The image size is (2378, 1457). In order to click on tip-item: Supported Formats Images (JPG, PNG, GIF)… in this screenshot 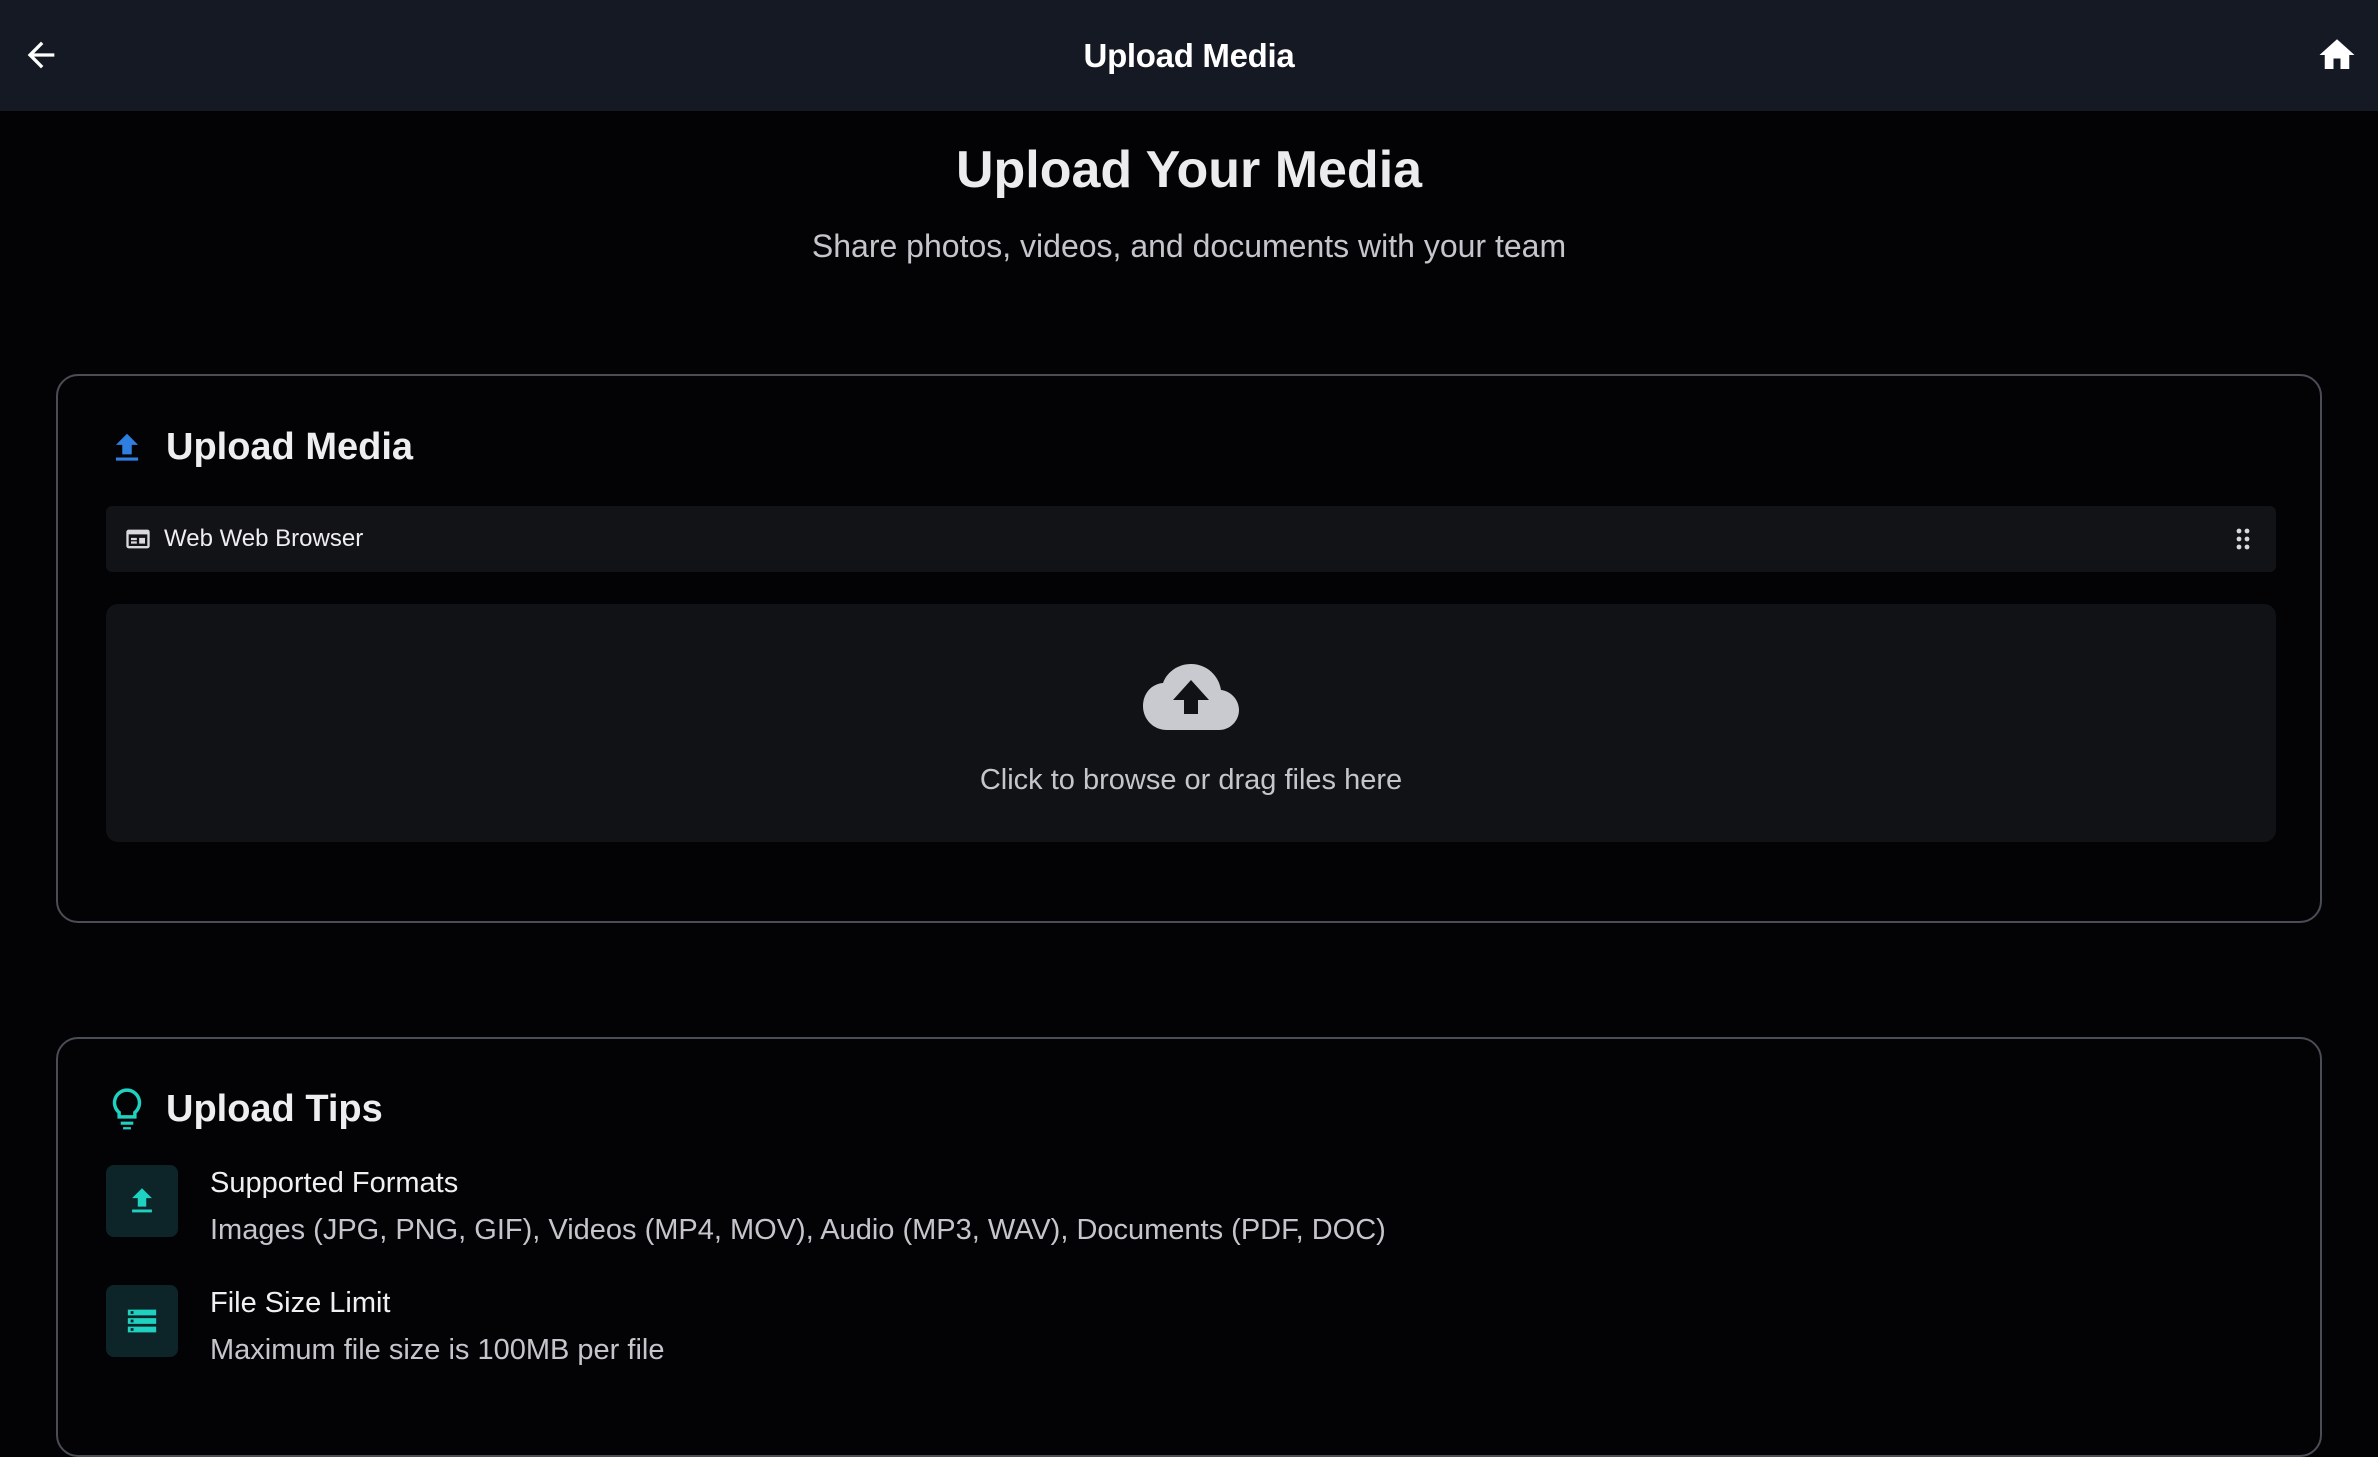, I will do `click(746, 1206)`.